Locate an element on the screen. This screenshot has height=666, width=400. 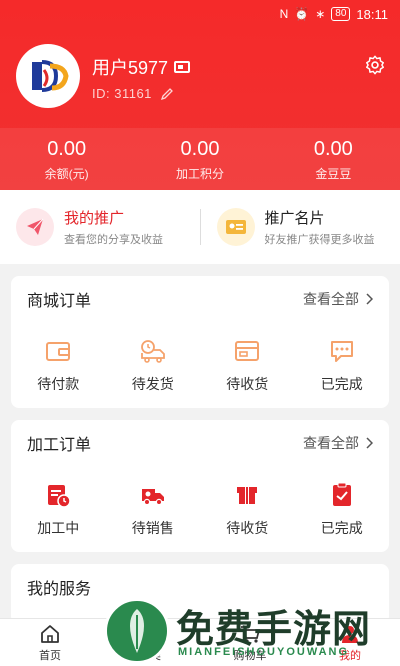
promo-title: 推广名片 is located at coordinates (294, 218).